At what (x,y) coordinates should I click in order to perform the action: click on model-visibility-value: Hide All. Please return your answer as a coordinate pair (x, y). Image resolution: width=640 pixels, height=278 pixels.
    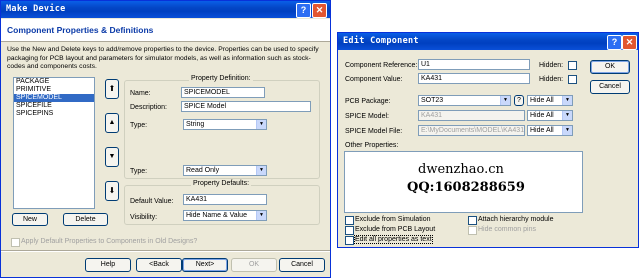
    Looking at the image, I should click on (542, 115).